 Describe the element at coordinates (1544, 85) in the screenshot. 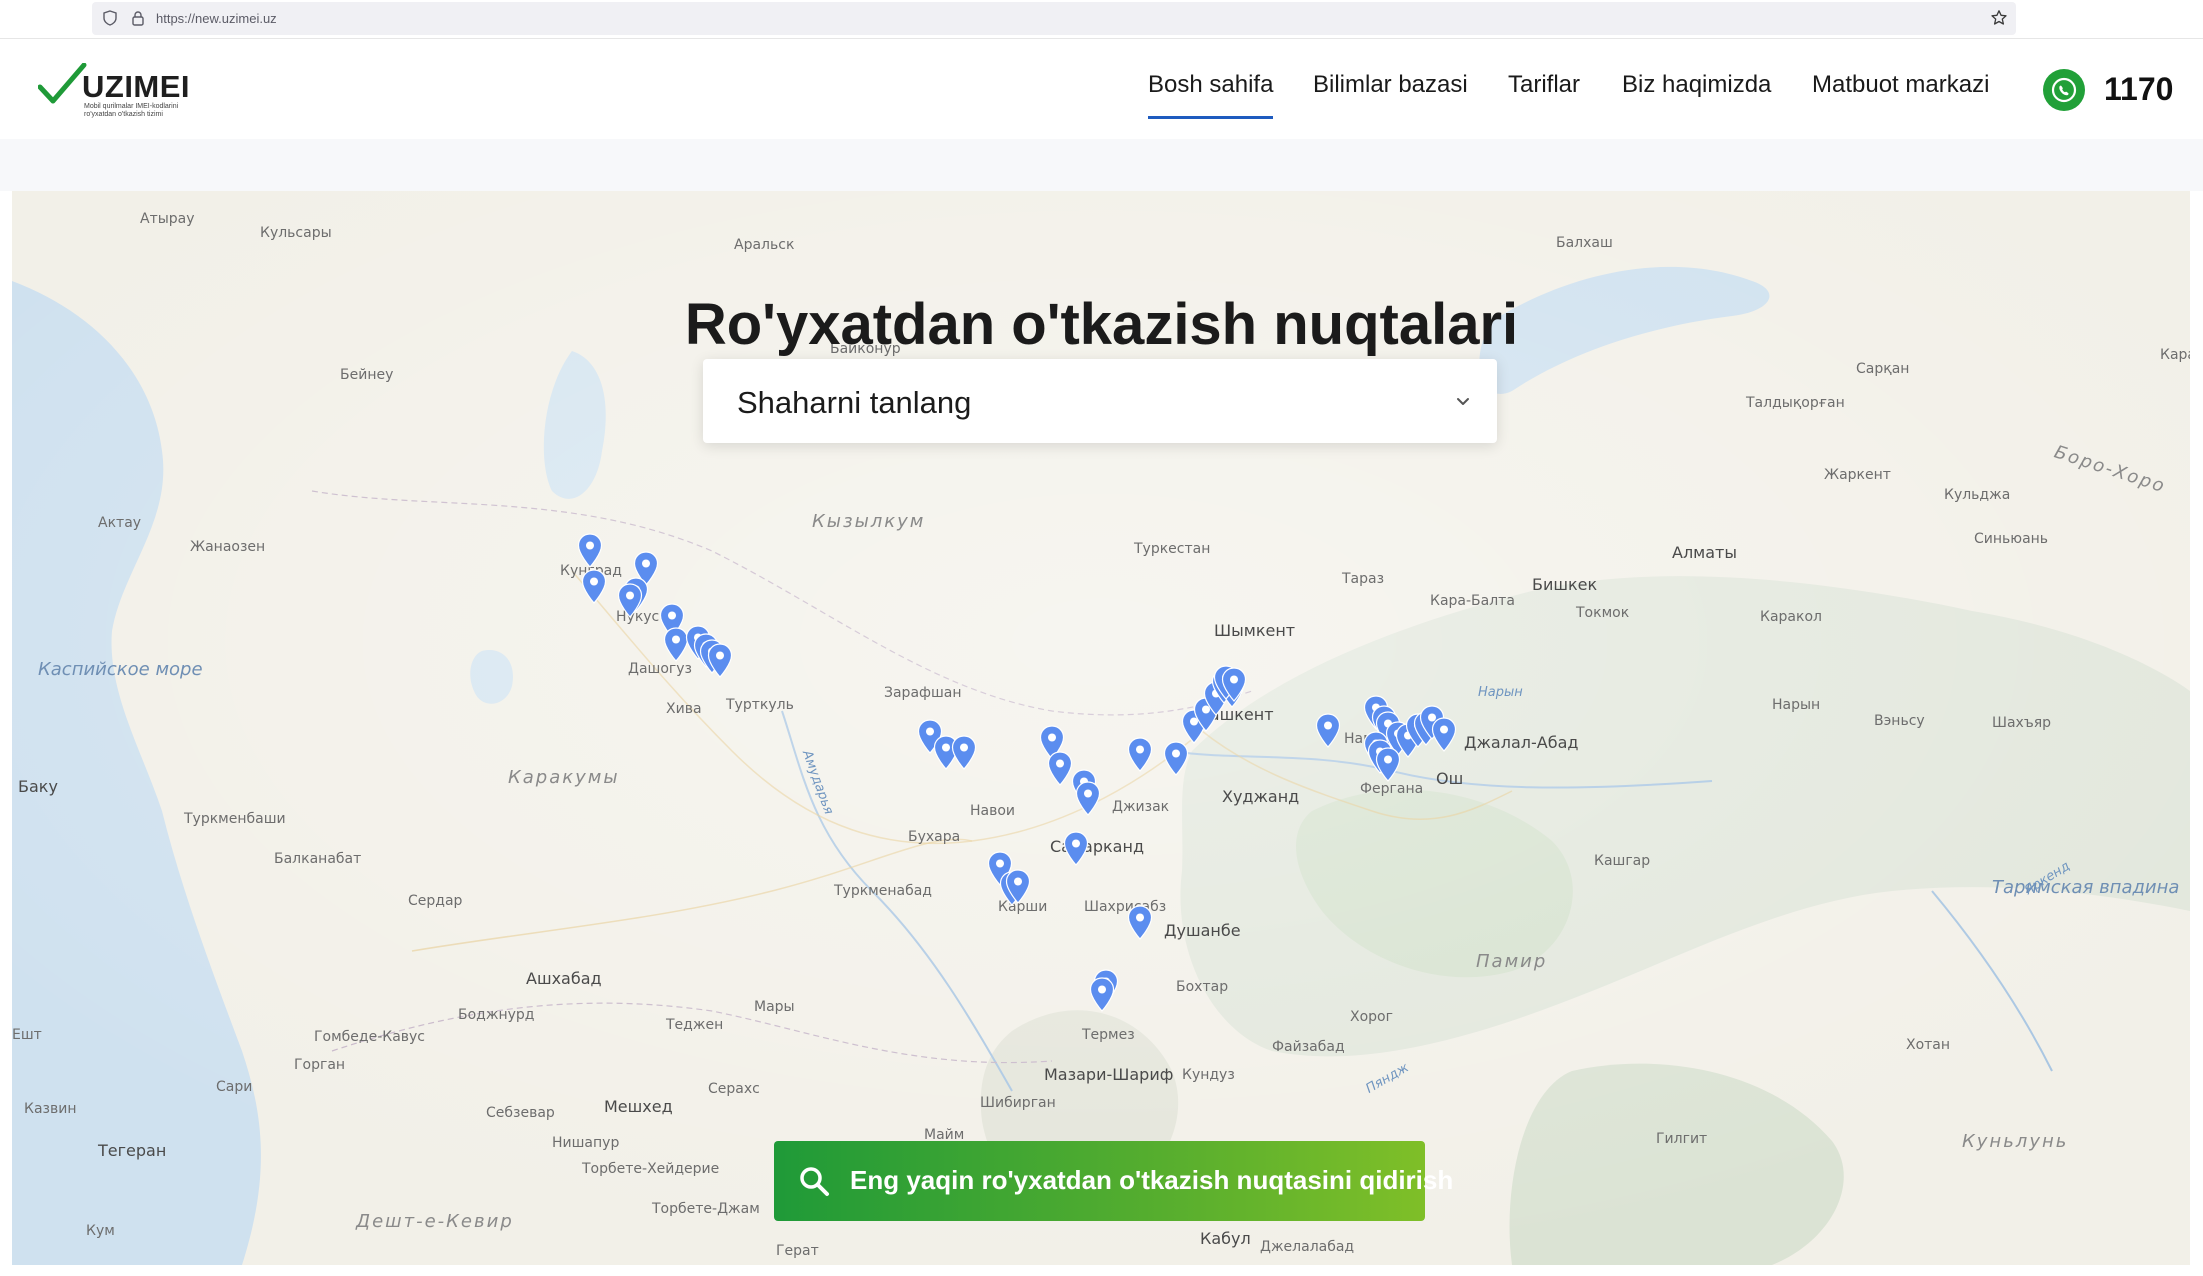

I see `nav-tariffs: Tariflar` at that location.